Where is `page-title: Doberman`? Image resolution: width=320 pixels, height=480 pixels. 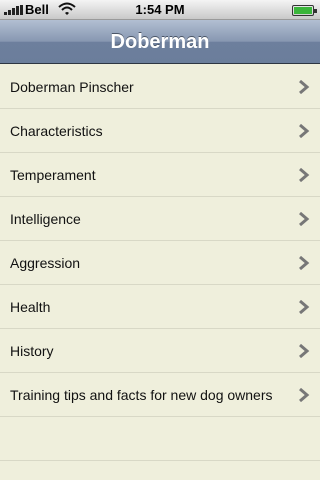
page-title: Doberman is located at coordinates (160, 42).